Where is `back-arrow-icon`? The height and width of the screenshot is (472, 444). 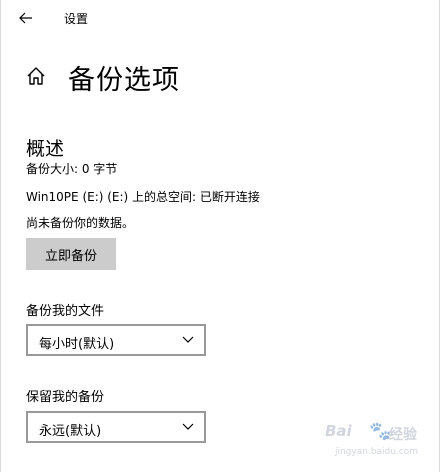
back-arrow-icon is located at coordinates (25, 18).